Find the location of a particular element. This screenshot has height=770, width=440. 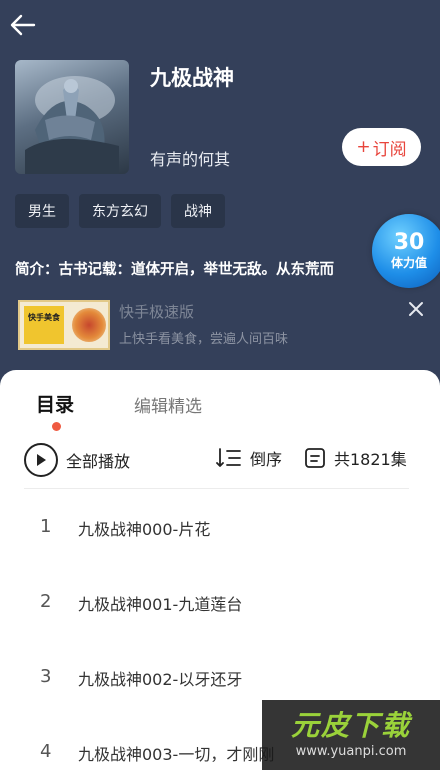

close-icon is located at coordinates (416, 309).